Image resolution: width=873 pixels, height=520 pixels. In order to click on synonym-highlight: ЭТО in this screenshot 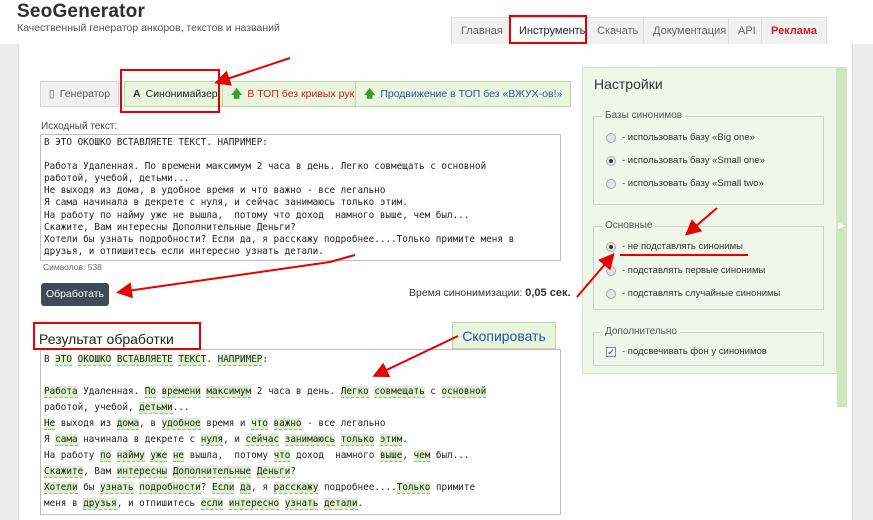, I will do `click(63, 360)`.